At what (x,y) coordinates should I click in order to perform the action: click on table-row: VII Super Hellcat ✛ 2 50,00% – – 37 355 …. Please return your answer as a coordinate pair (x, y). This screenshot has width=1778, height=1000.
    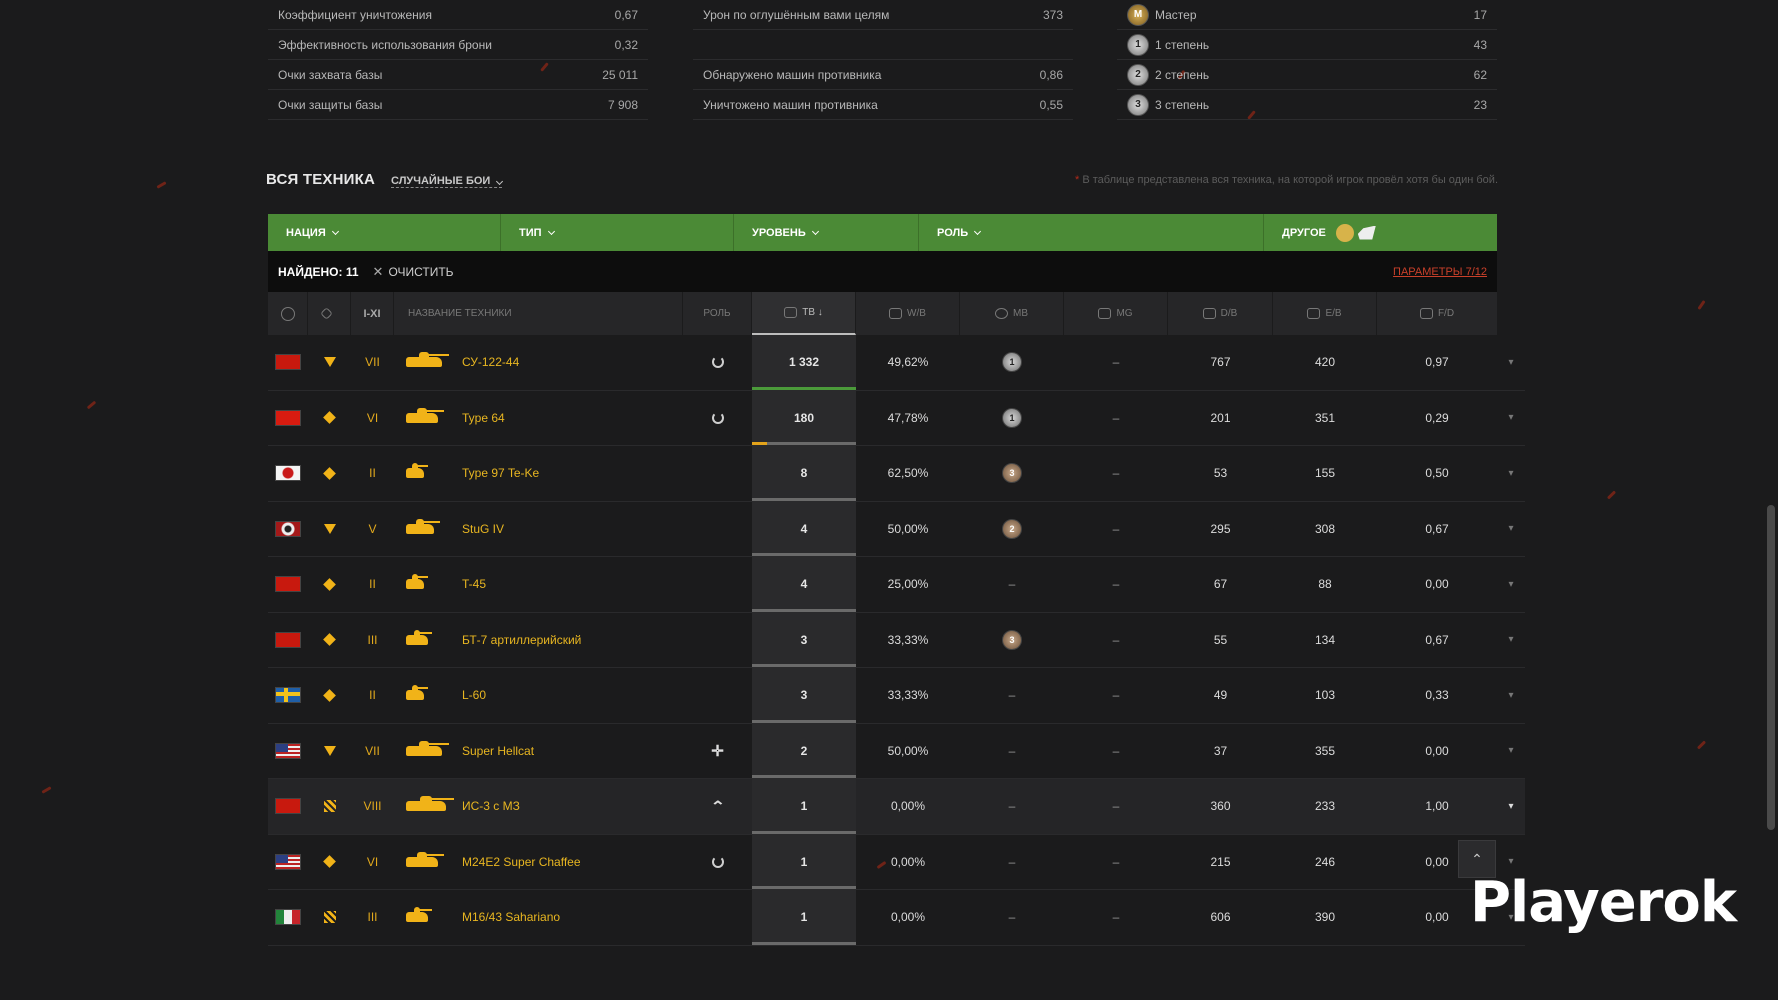
    Looking at the image, I should click on (896, 751).